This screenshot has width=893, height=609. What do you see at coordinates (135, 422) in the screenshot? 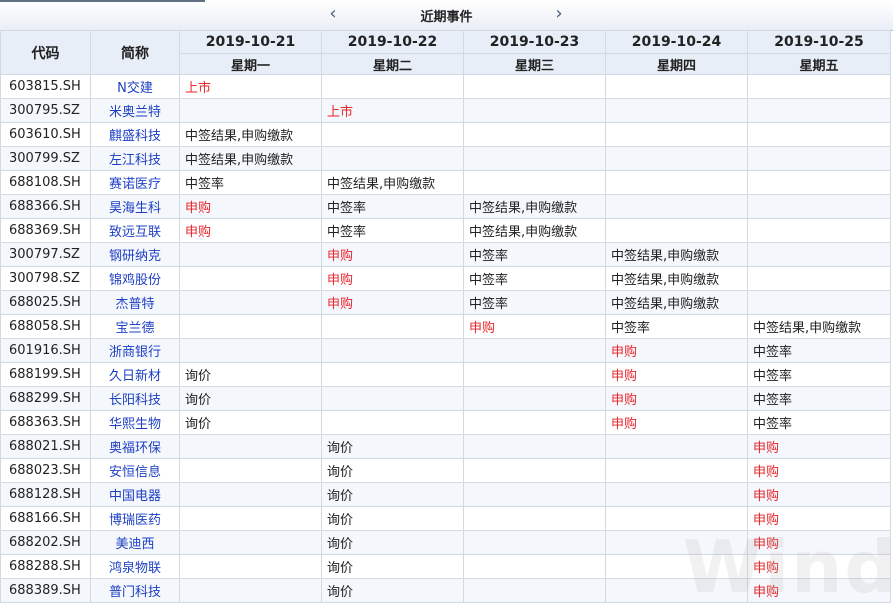
I see `stock-name-link: 华熙生物` at bounding box center [135, 422].